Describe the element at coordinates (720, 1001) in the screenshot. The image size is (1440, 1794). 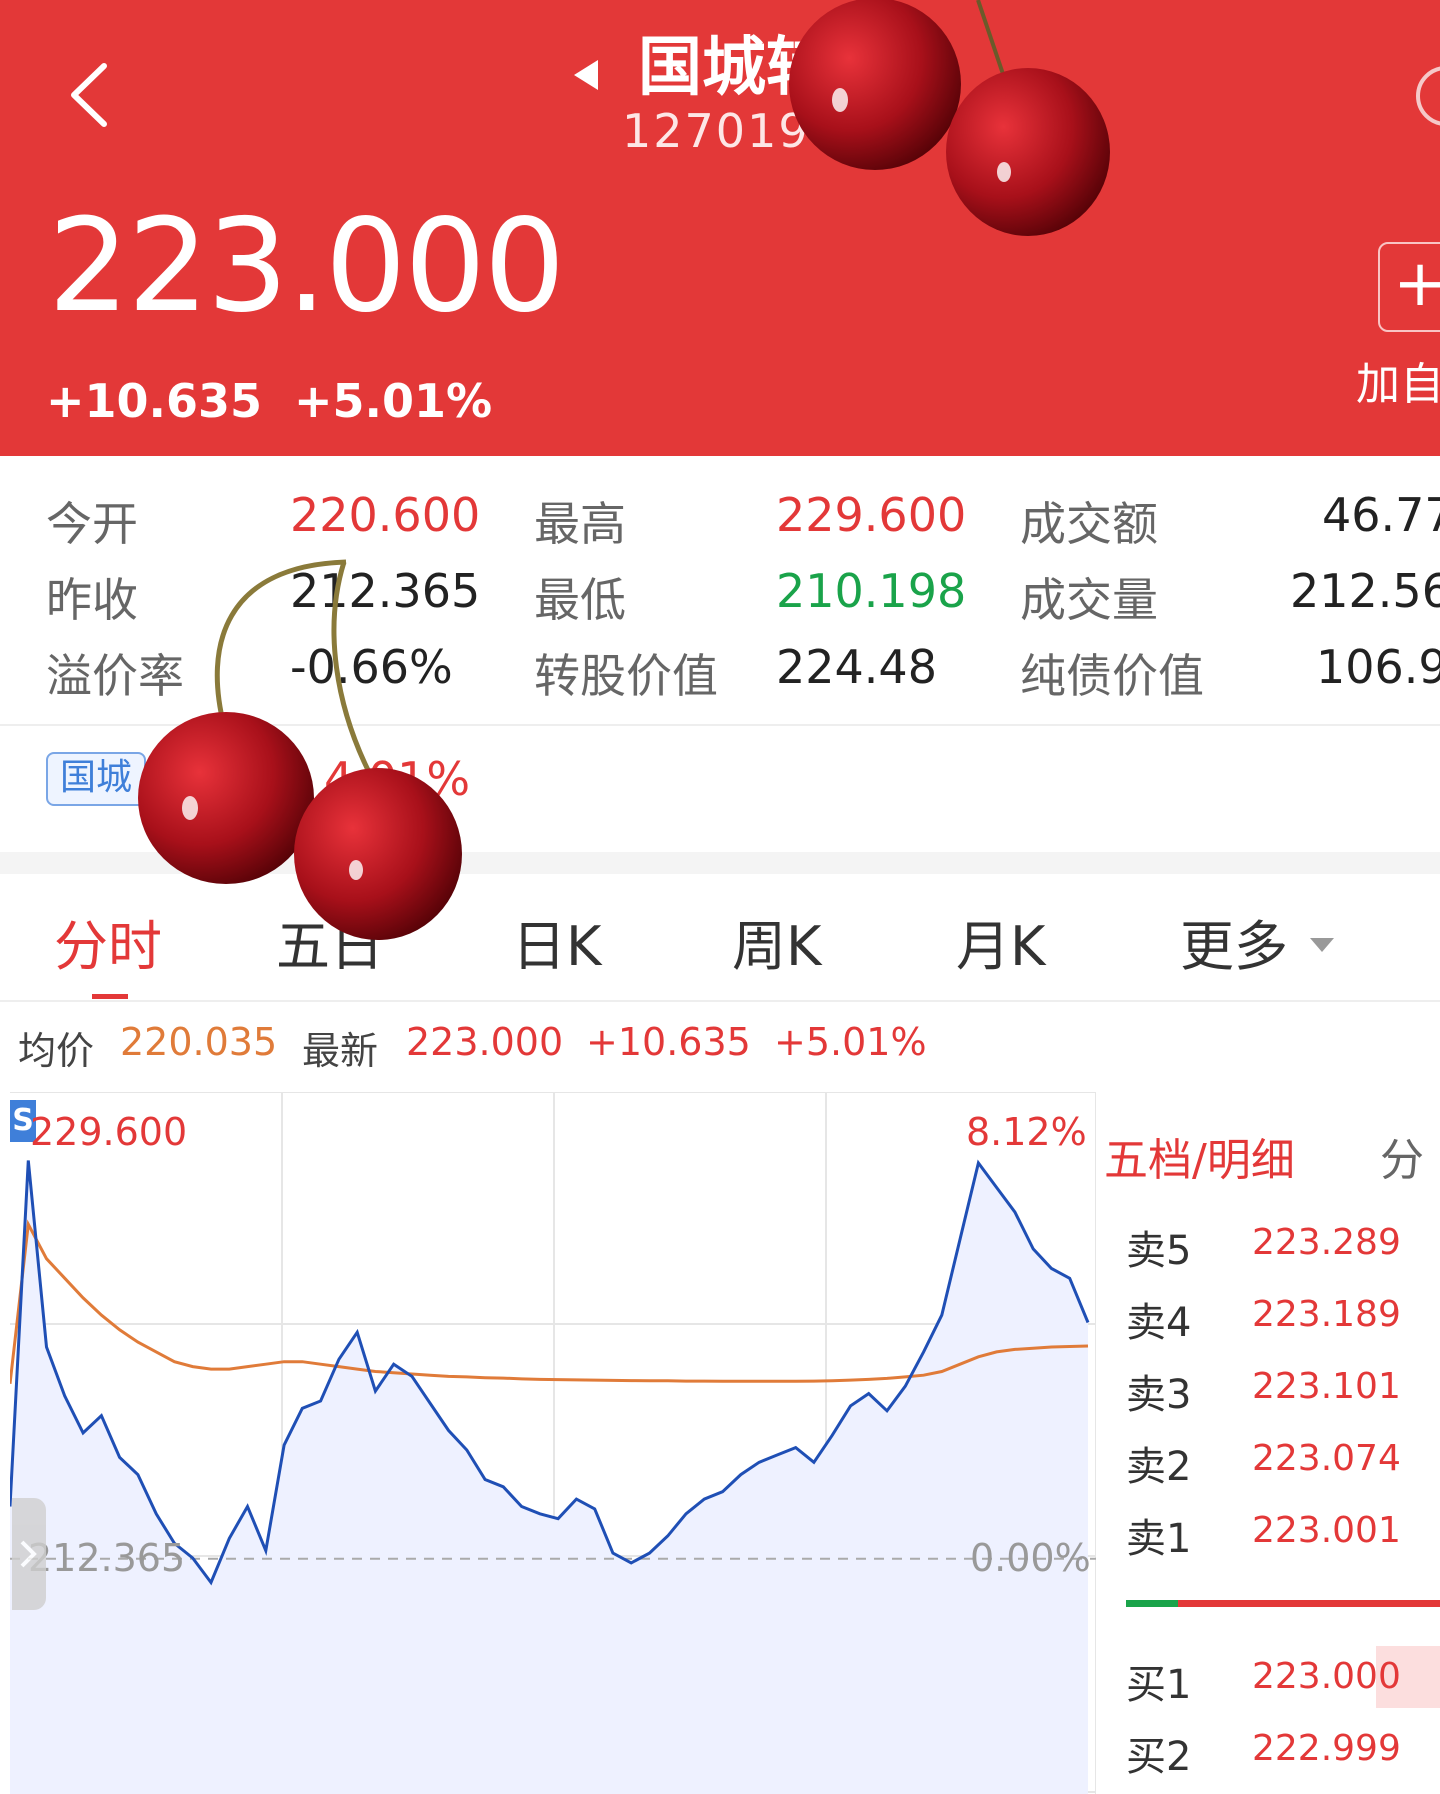
I see `divider` at that location.